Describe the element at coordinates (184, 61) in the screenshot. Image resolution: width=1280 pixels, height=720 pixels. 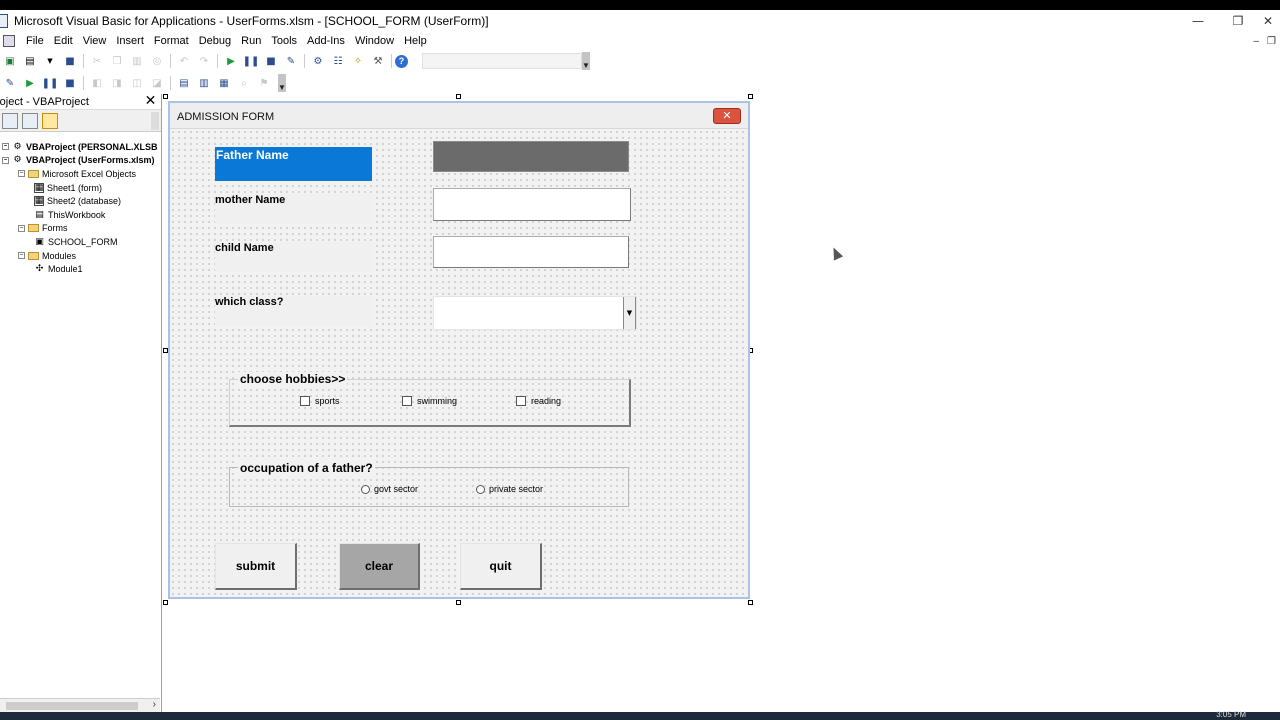
I see `undo-icon: ↶` at that location.